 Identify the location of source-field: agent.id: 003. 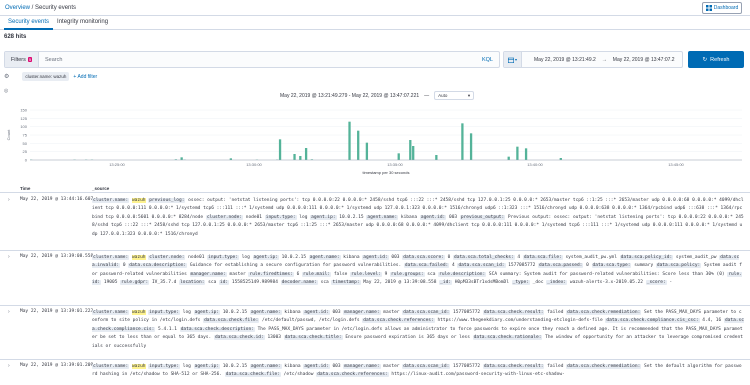
(439, 217).